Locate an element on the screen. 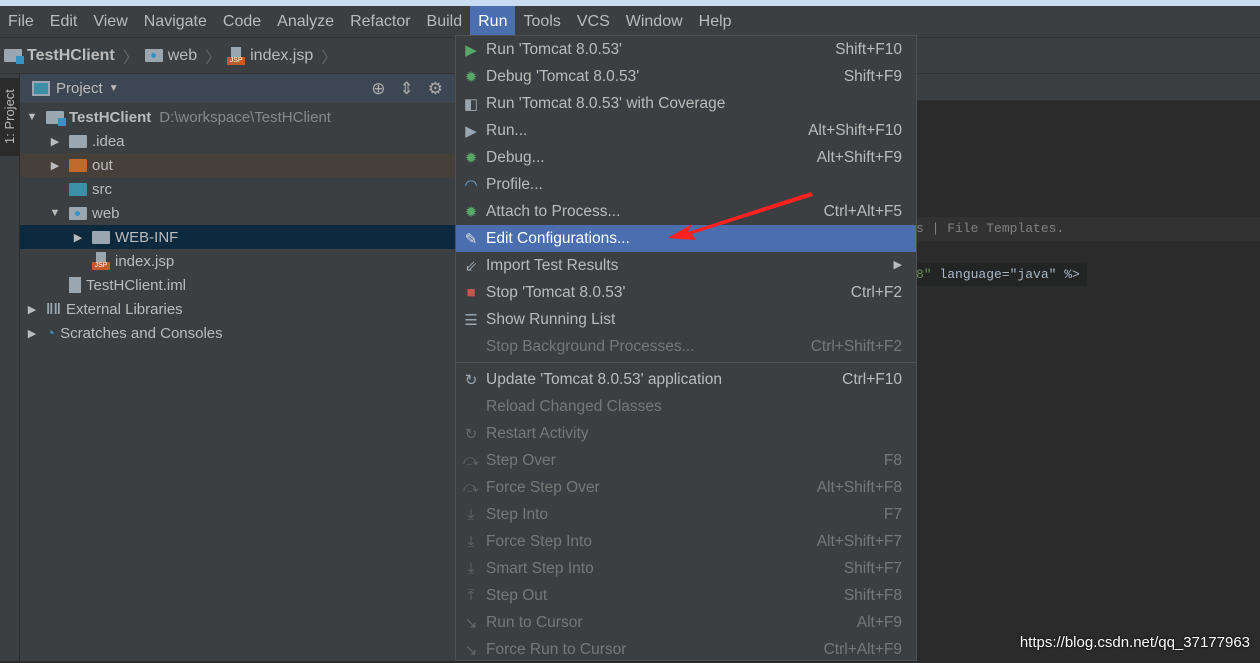  tree-item-label: WEB-INF is located at coordinates (147, 237).